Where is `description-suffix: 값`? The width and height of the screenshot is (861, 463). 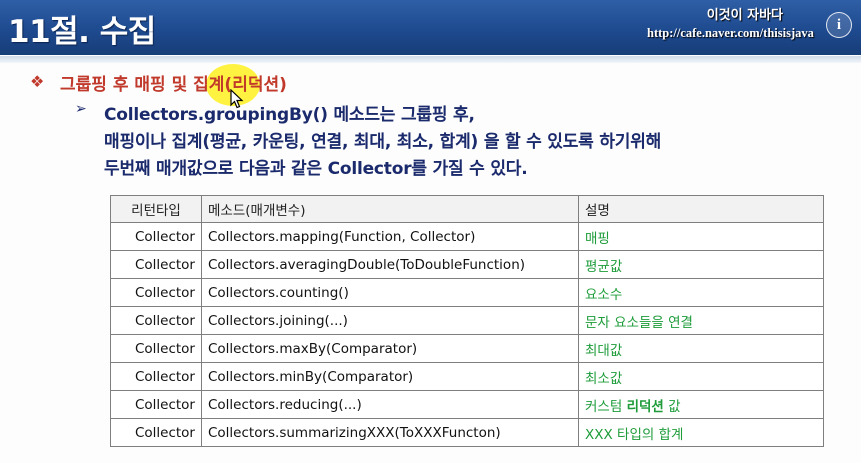
description-suffix: 값 is located at coordinates (672, 406).